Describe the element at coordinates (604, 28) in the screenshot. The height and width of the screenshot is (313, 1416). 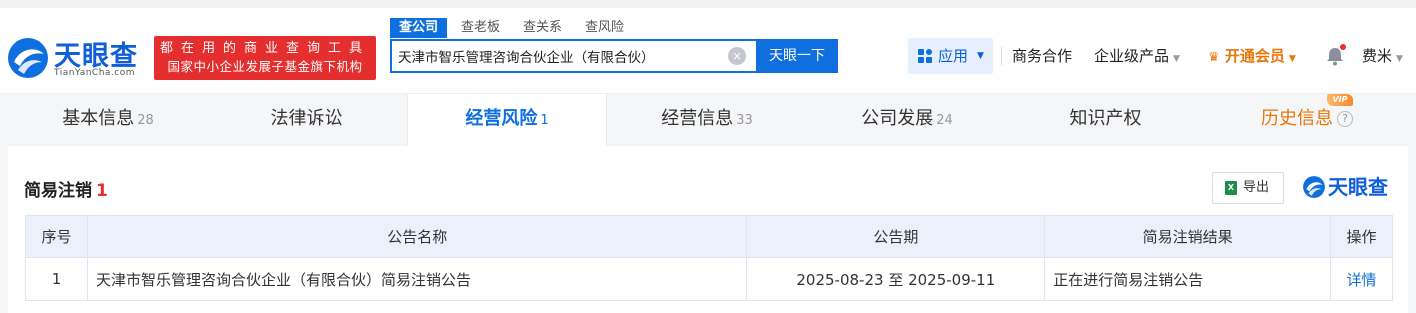
I see `search-tab-risk: 查风险` at that location.